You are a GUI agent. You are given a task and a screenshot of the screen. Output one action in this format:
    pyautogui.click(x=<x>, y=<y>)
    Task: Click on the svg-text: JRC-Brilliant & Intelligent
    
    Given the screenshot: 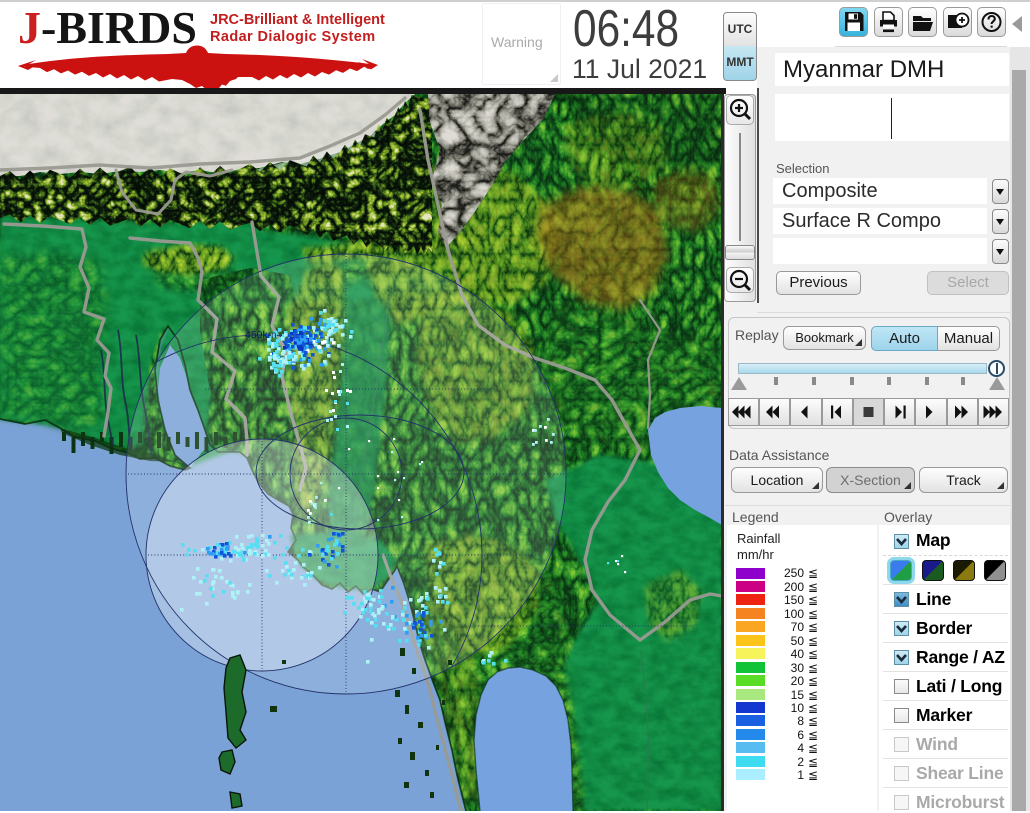 What is the action you would take?
    pyautogui.click(x=297, y=20)
    